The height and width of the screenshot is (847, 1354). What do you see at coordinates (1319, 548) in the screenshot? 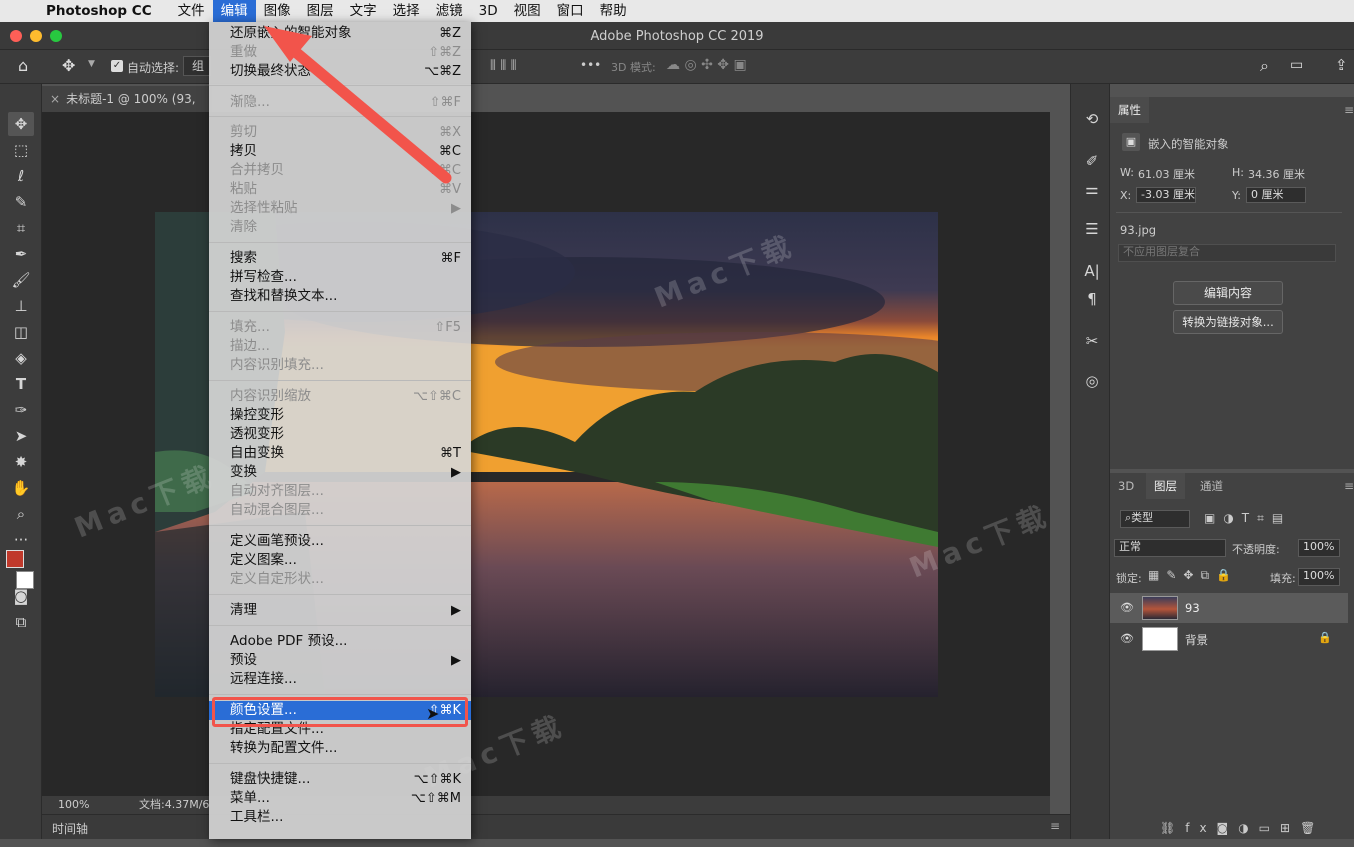
I see `opacity-field: 100%` at bounding box center [1319, 548].